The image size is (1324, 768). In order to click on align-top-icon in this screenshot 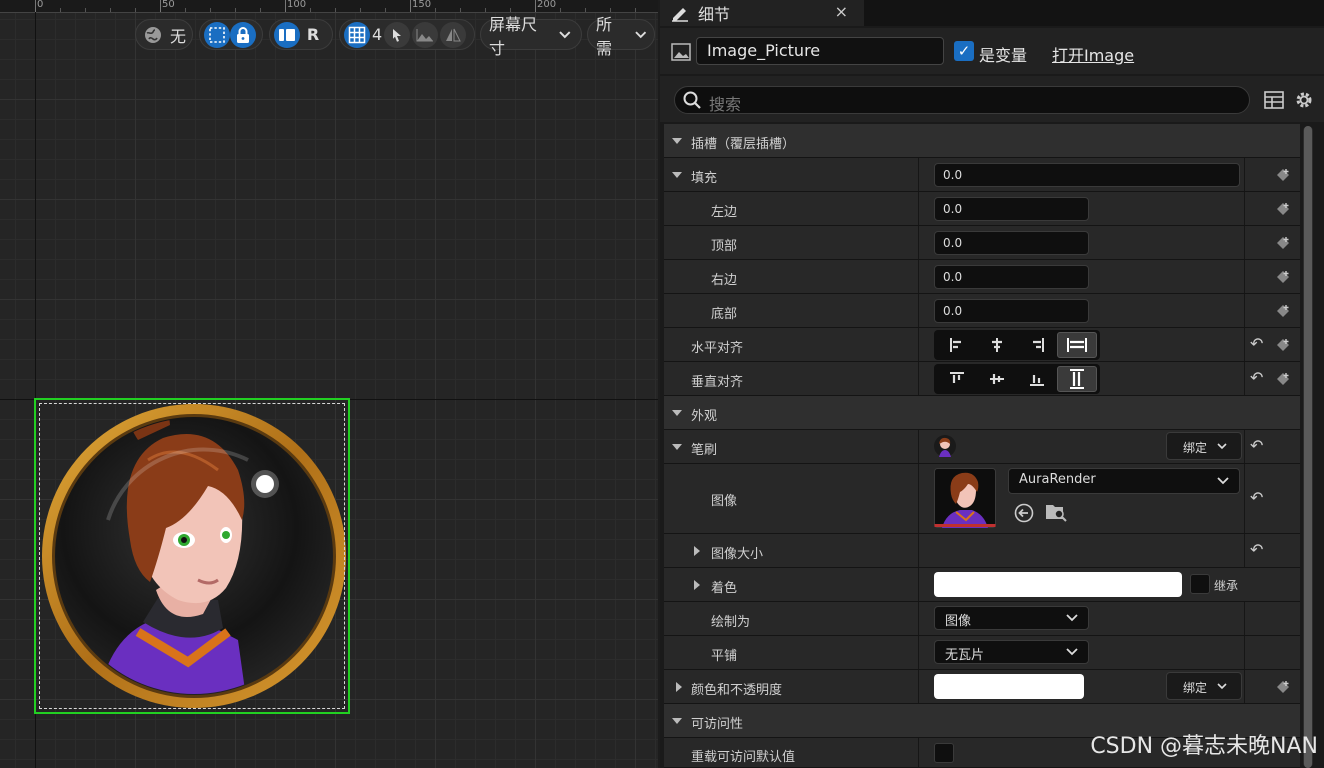, I will do `click(957, 379)`.